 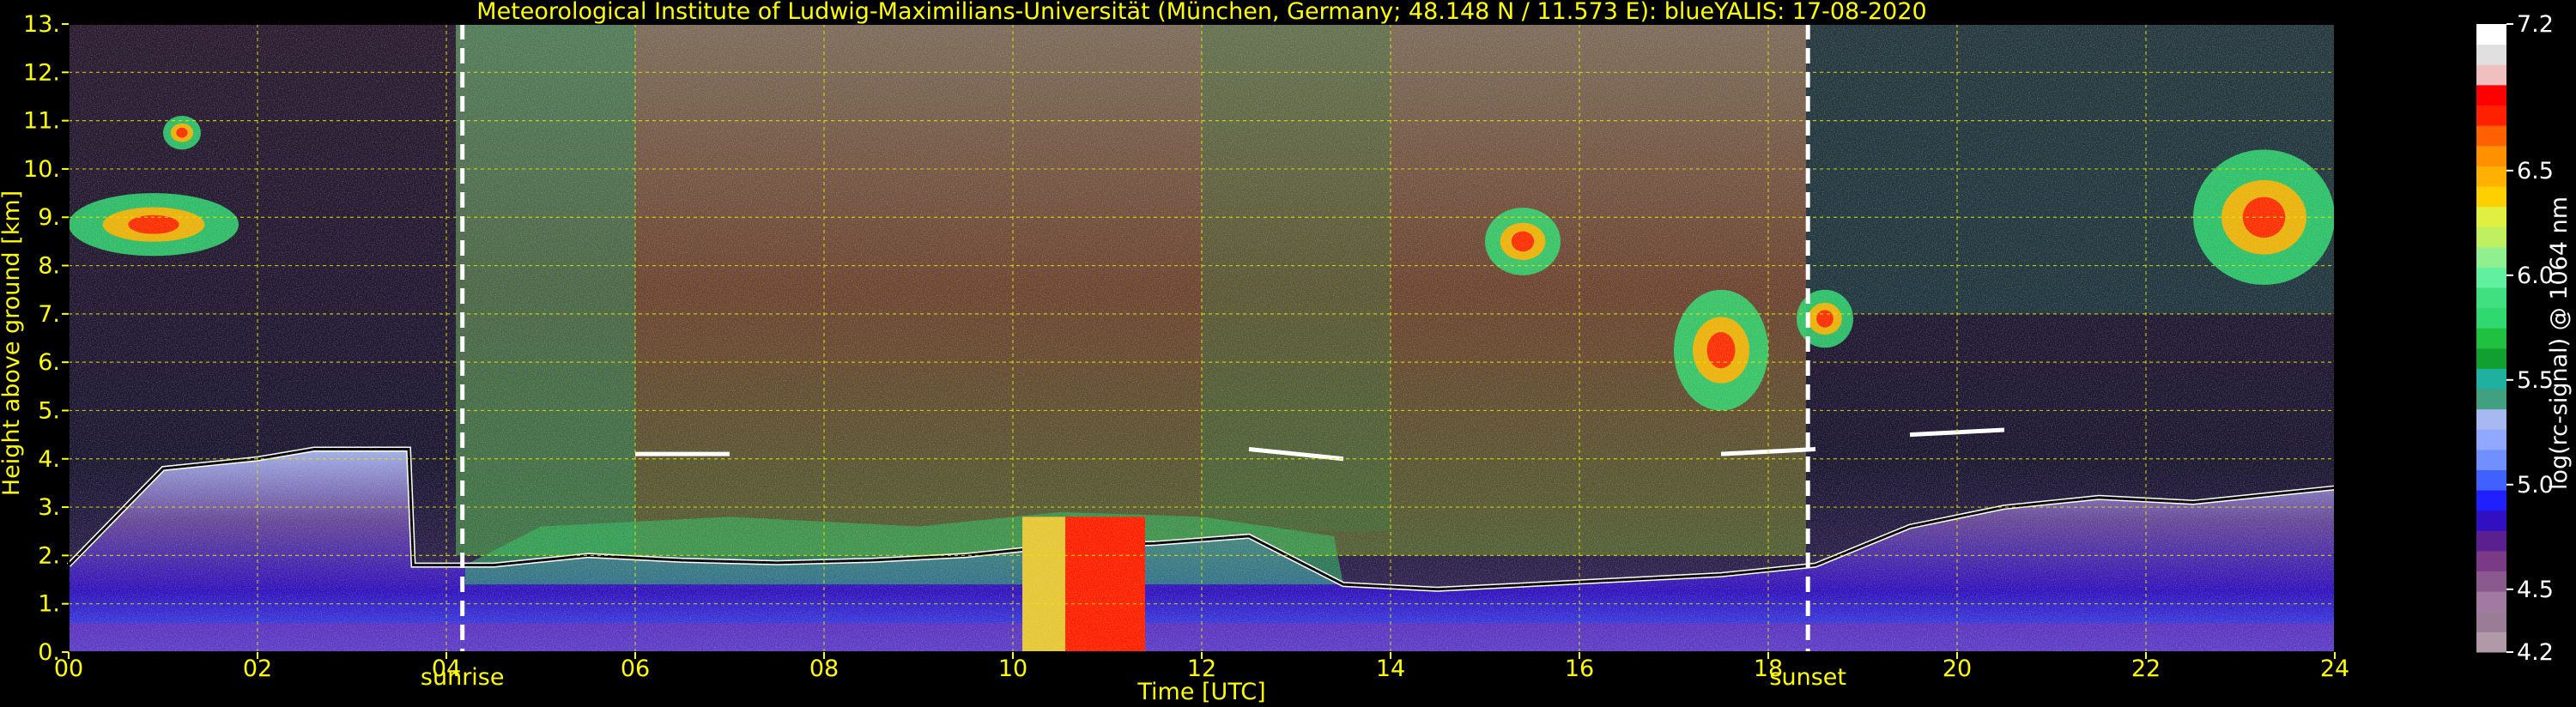 I want to click on y-tick-label: 4., so click(x=49, y=460).